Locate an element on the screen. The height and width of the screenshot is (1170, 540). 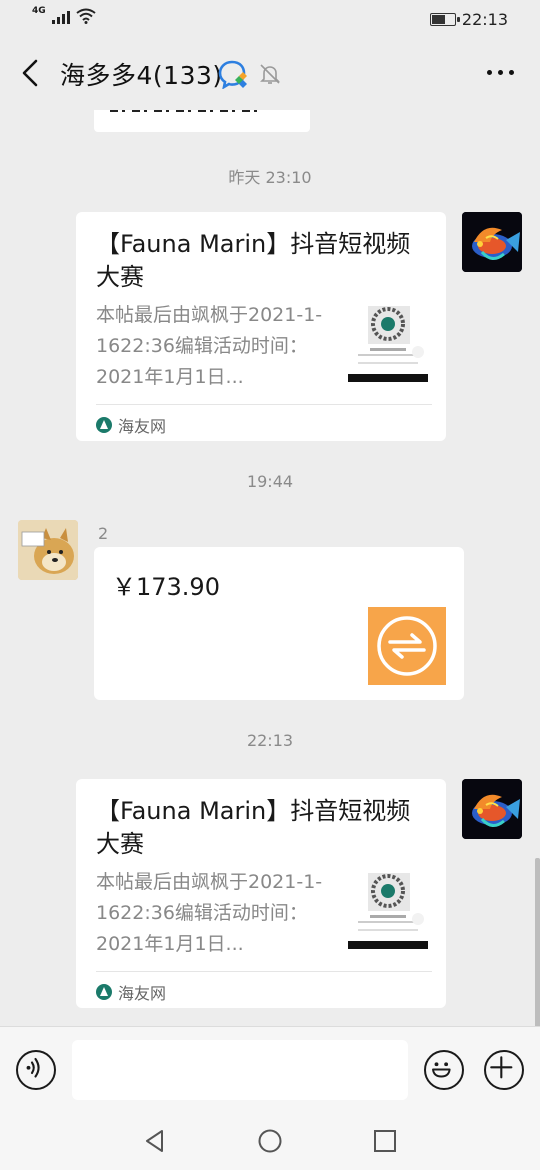
sender-name: 2 is located at coordinates (103, 533).